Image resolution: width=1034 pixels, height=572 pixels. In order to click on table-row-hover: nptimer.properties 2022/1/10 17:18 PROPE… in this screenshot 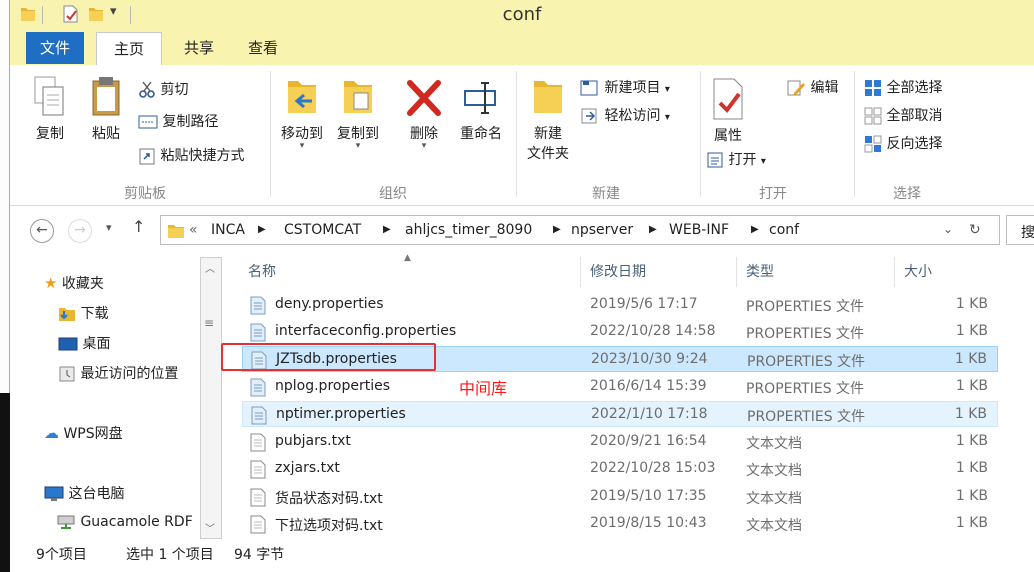, I will do `click(620, 414)`.